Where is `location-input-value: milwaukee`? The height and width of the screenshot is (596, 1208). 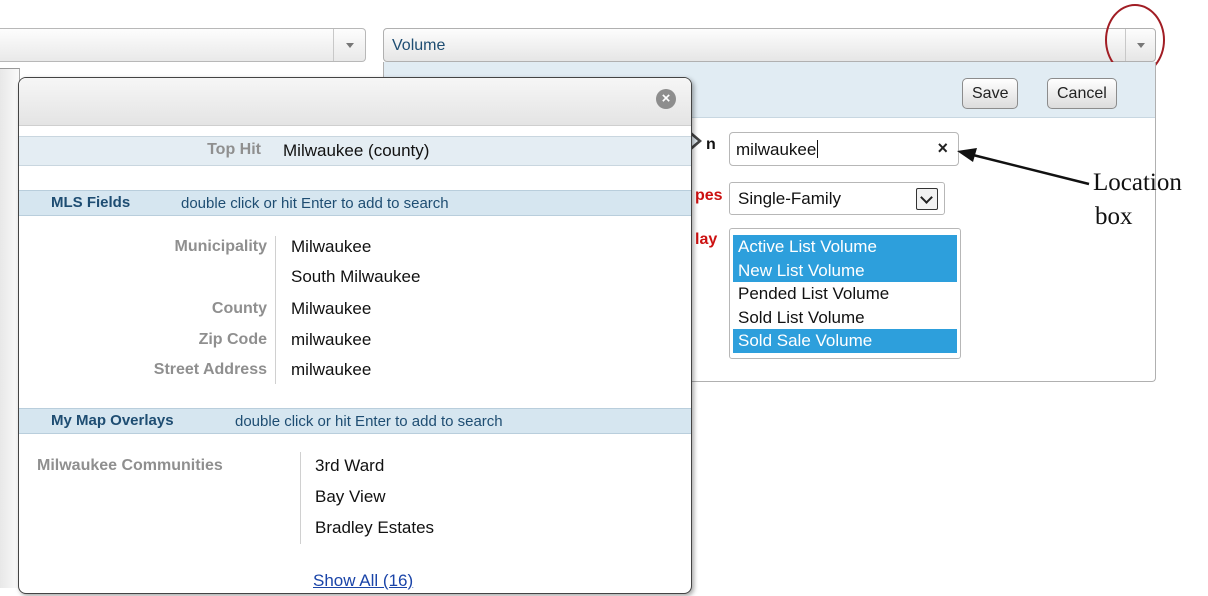 location-input-value: milwaukee is located at coordinates (776, 149).